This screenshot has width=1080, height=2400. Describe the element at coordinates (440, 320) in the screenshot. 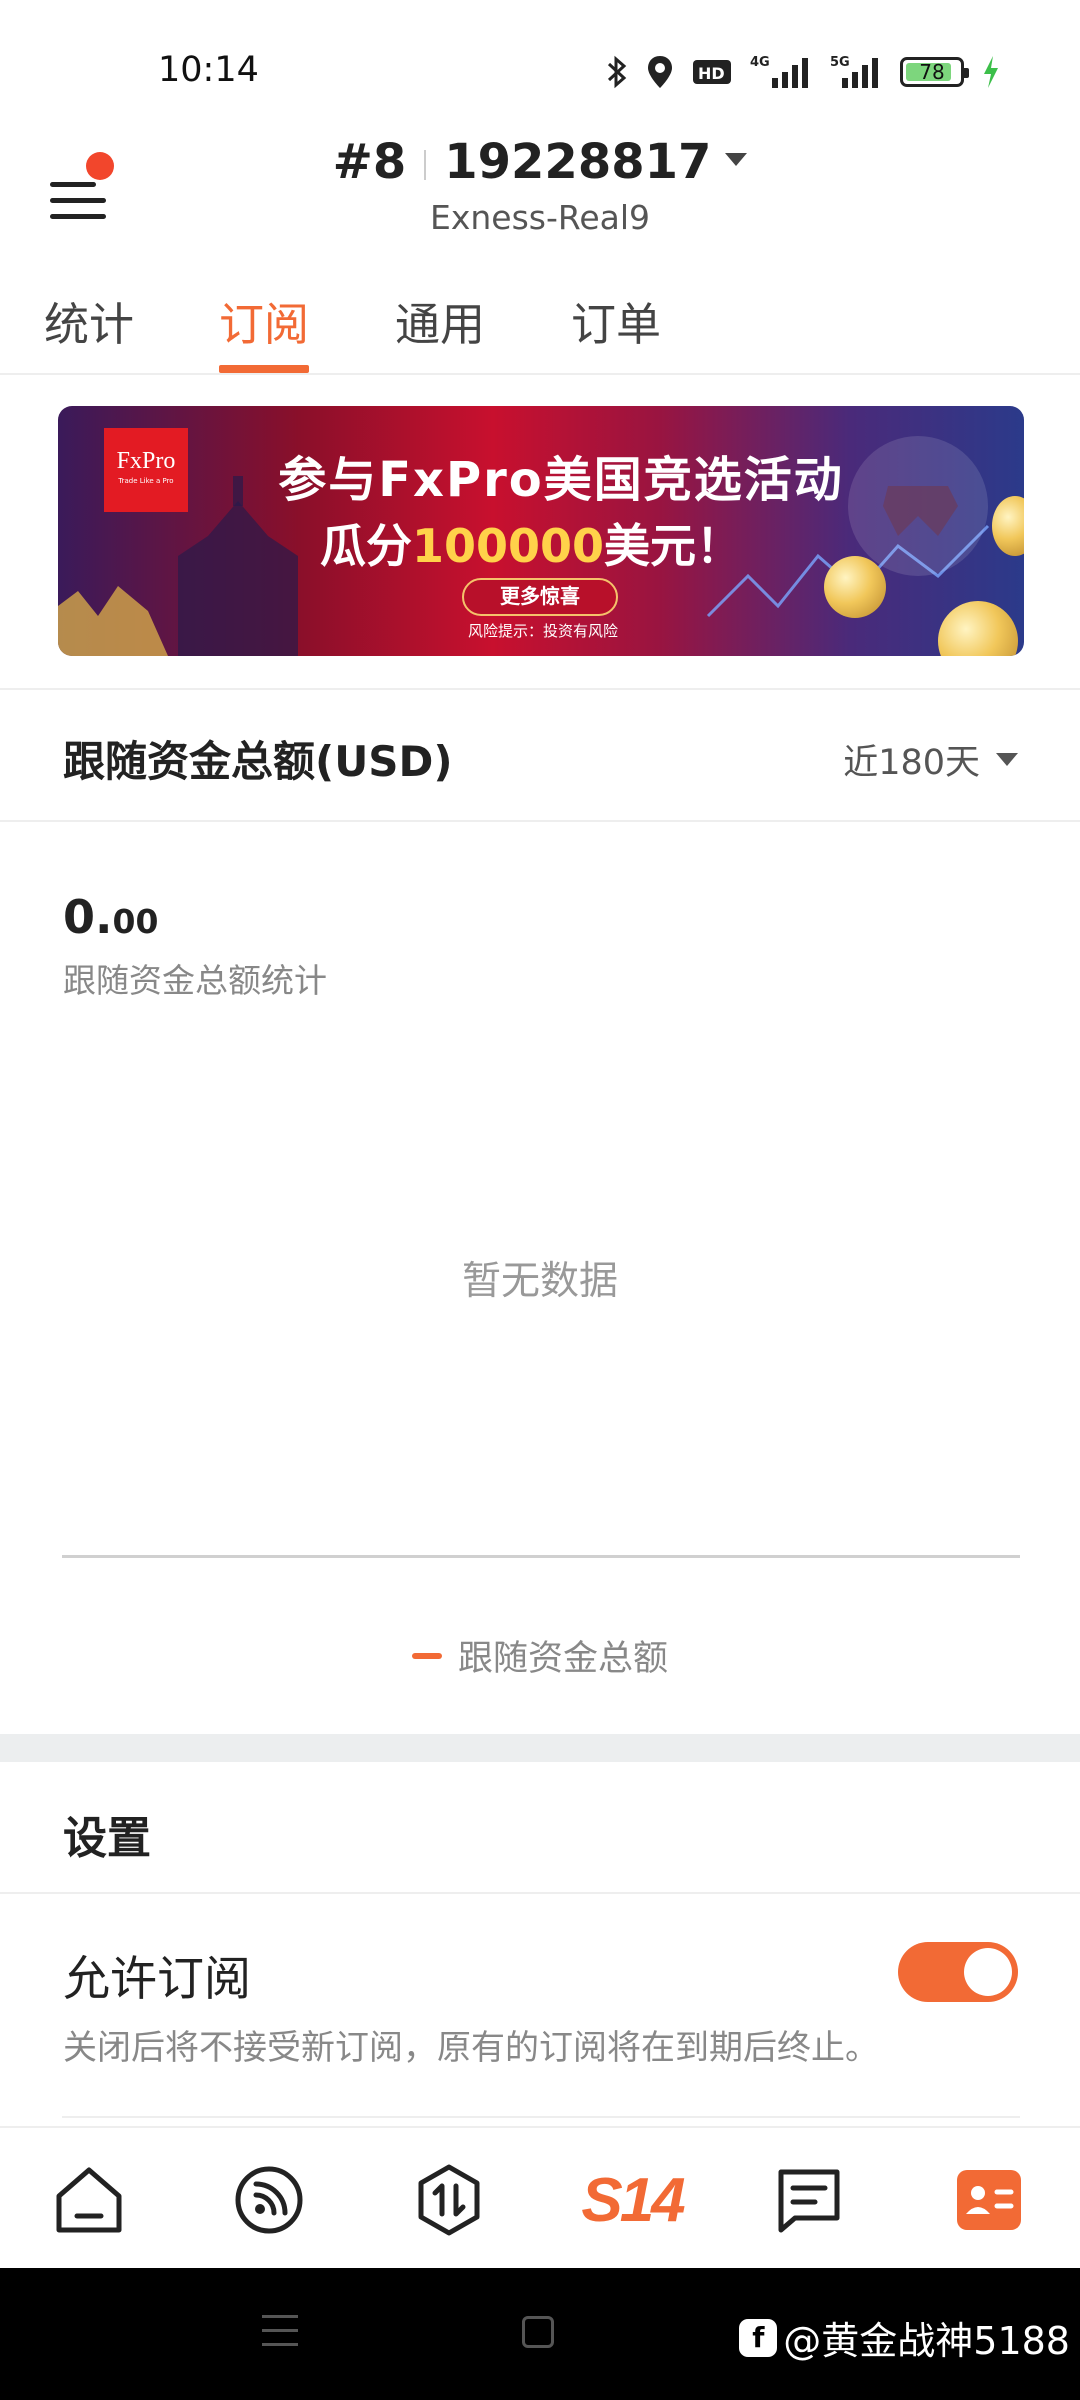

I see `tab-general: 通用` at that location.